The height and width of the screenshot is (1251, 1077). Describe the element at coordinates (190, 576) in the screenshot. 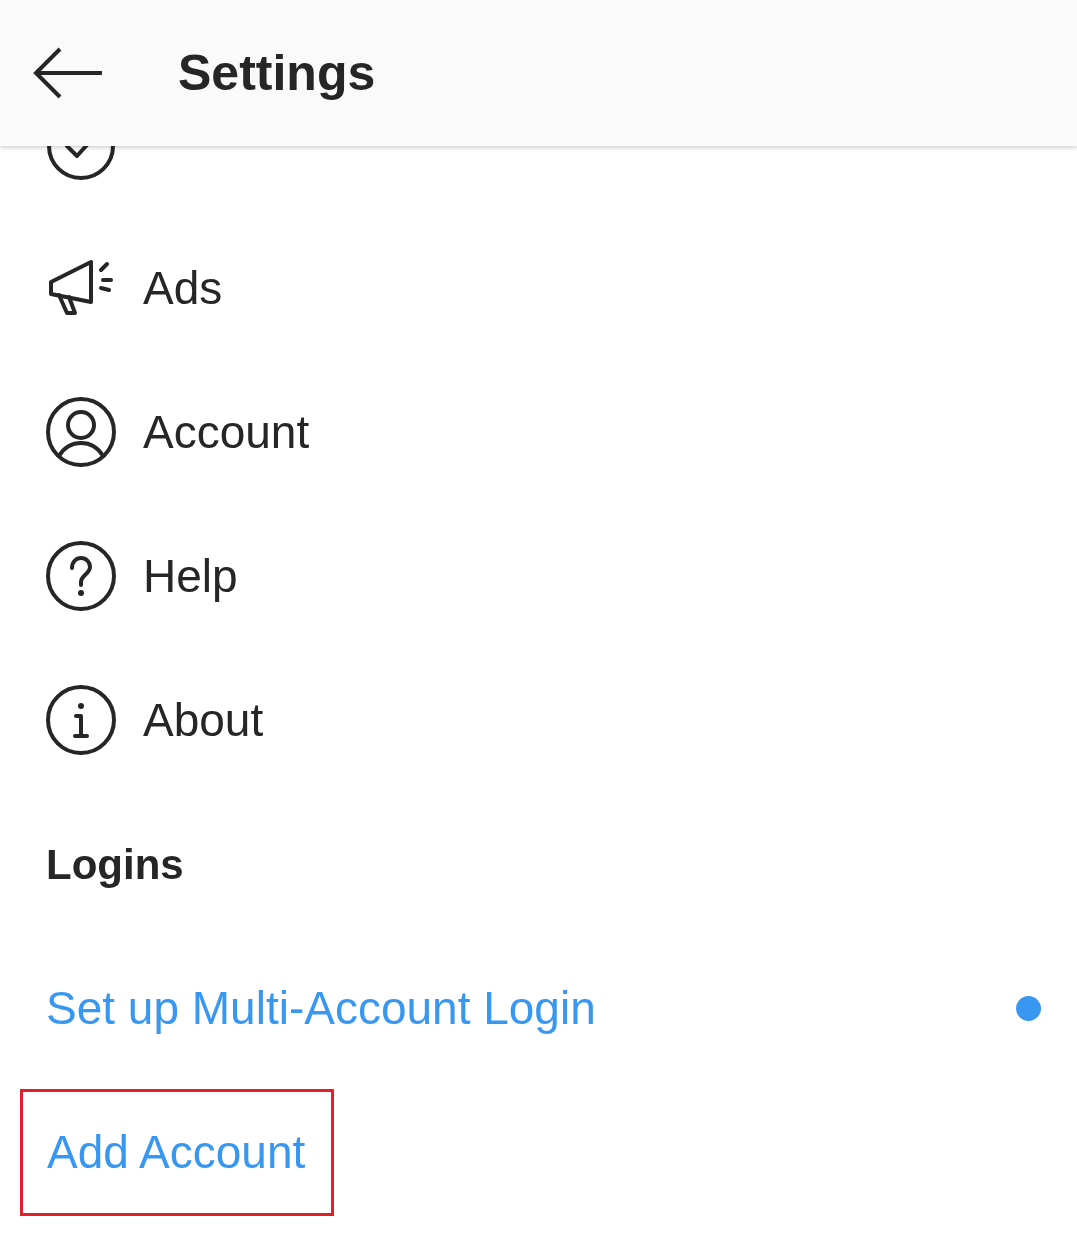

I see `menu-item: Help` at that location.